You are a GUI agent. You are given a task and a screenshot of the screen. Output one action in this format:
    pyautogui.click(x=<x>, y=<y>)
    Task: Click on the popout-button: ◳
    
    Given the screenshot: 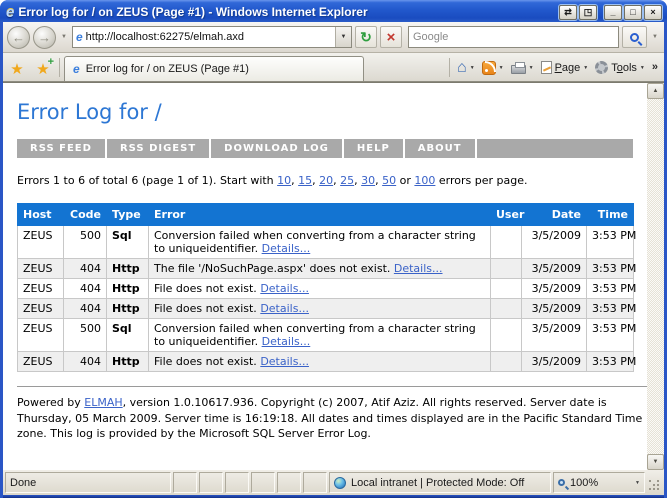 What is the action you would take?
    pyautogui.click(x=588, y=12)
    